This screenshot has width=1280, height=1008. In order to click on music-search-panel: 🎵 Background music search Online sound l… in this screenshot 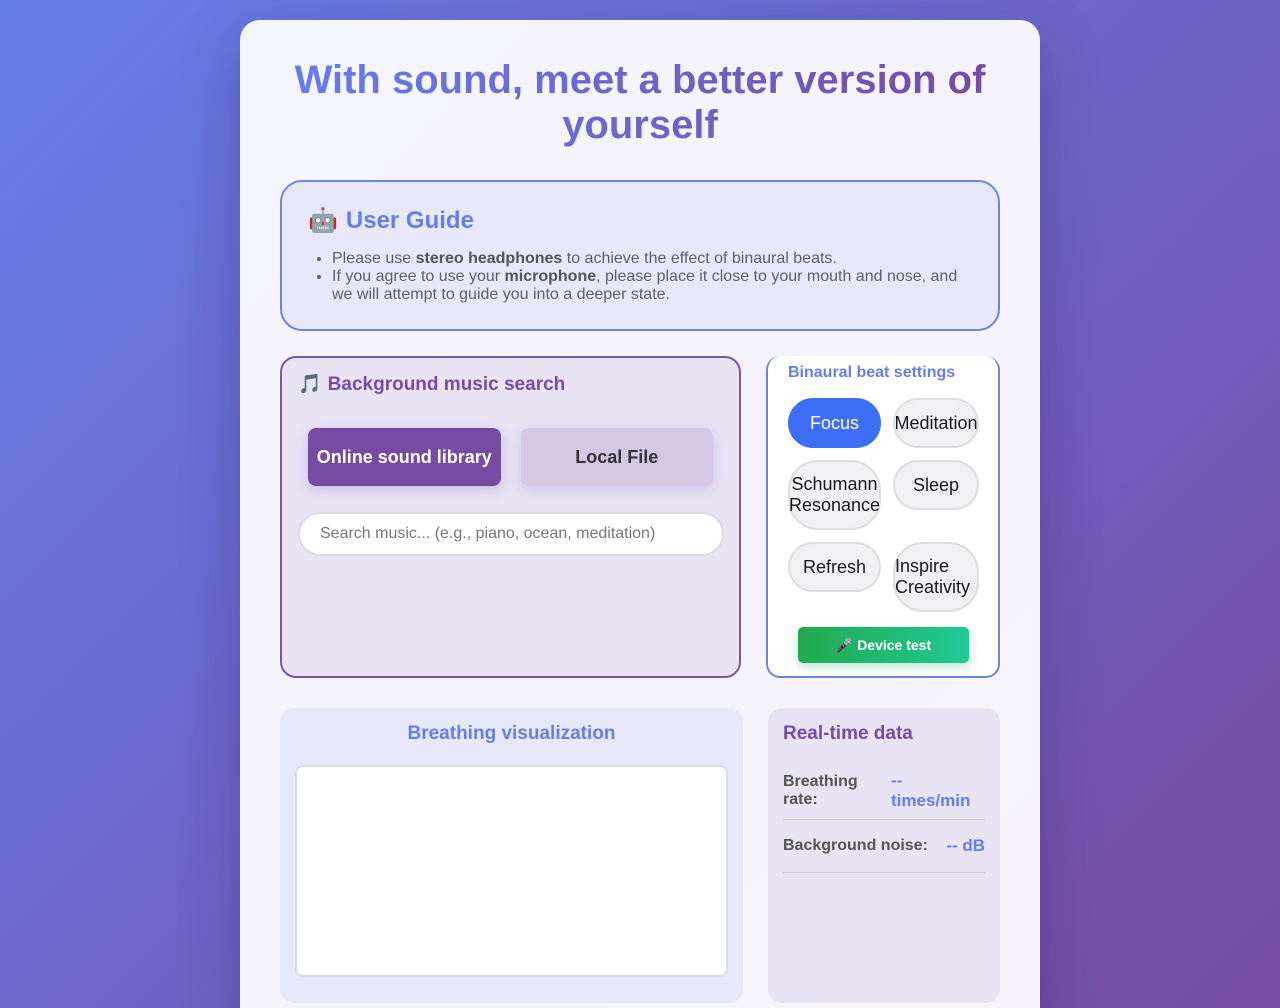, I will do `click(510, 517)`.